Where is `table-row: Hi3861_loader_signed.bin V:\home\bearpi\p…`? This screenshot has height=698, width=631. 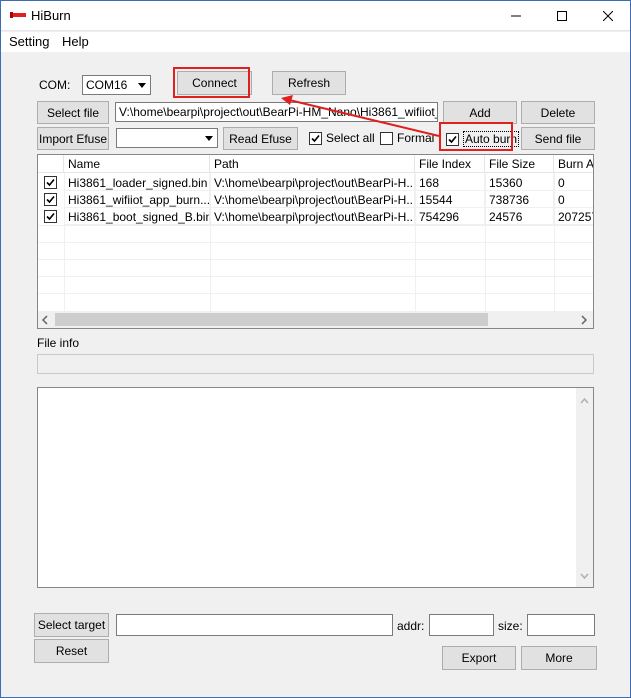 table-row: Hi3861_loader_signed.bin V:\home\bearpi\p… is located at coordinates (315, 182).